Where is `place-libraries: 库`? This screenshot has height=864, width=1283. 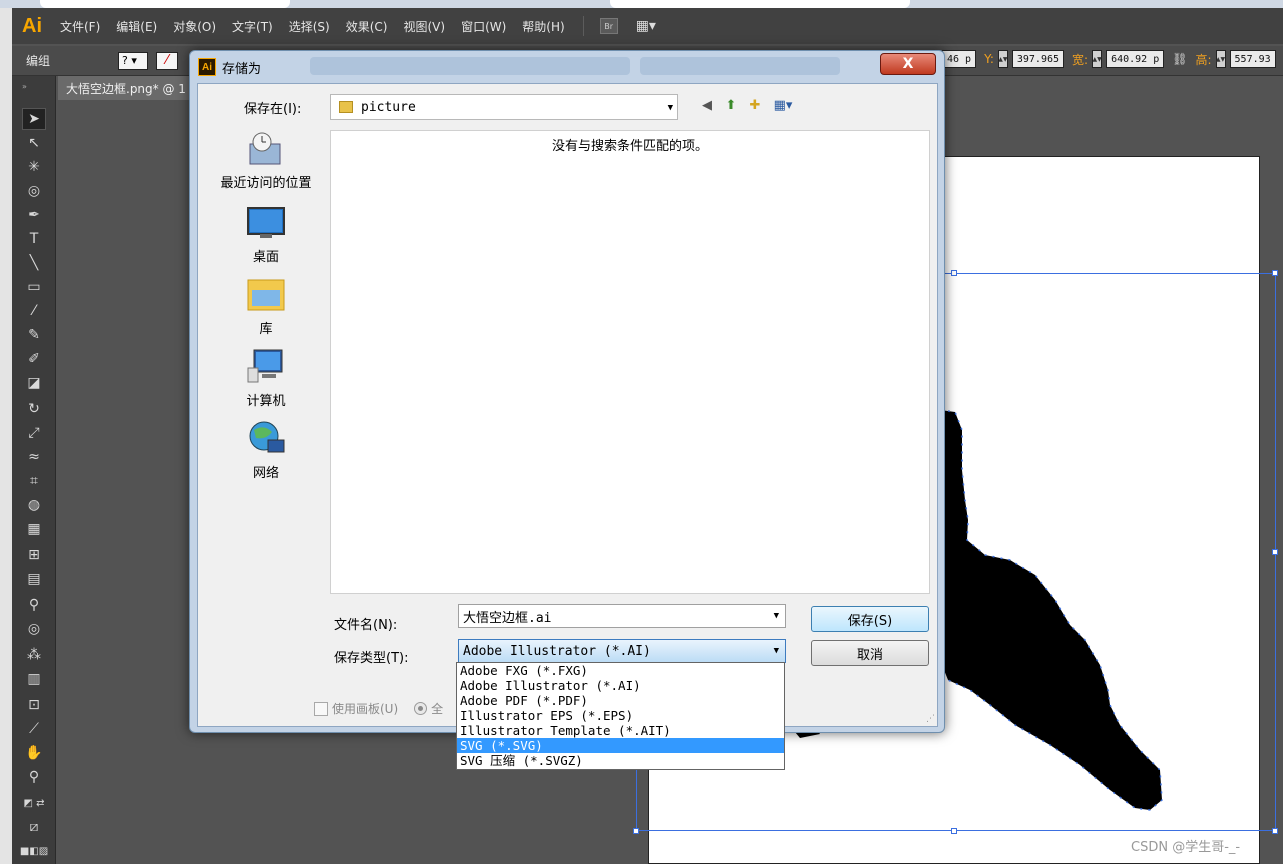
place-libraries: 库 is located at coordinates (266, 306).